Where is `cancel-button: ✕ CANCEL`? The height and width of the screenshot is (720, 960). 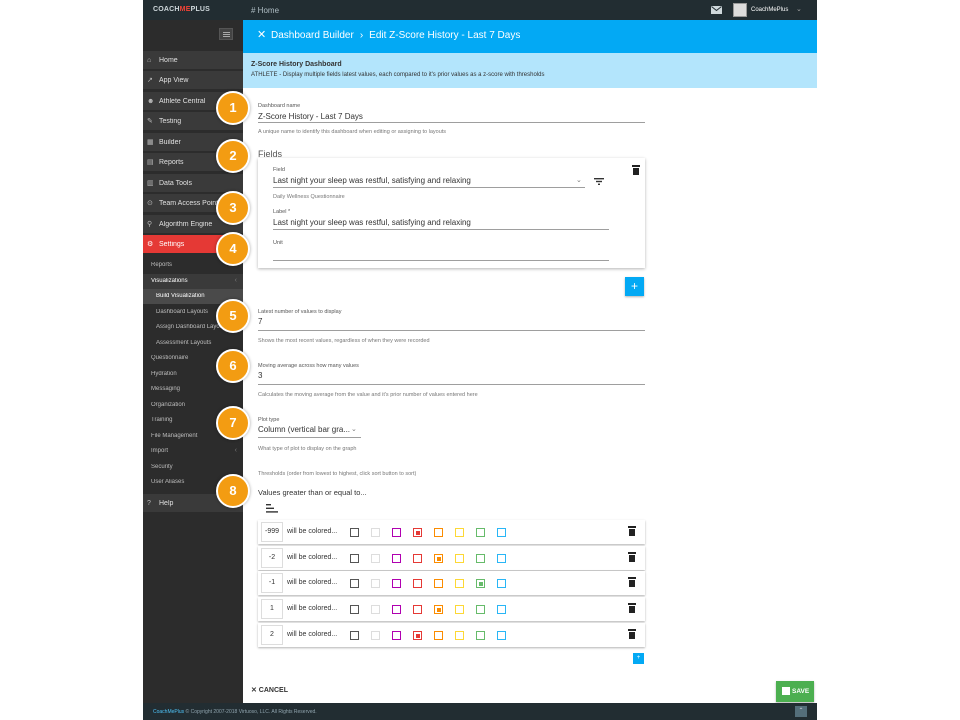 cancel-button: ✕ CANCEL is located at coordinates (269, 690).